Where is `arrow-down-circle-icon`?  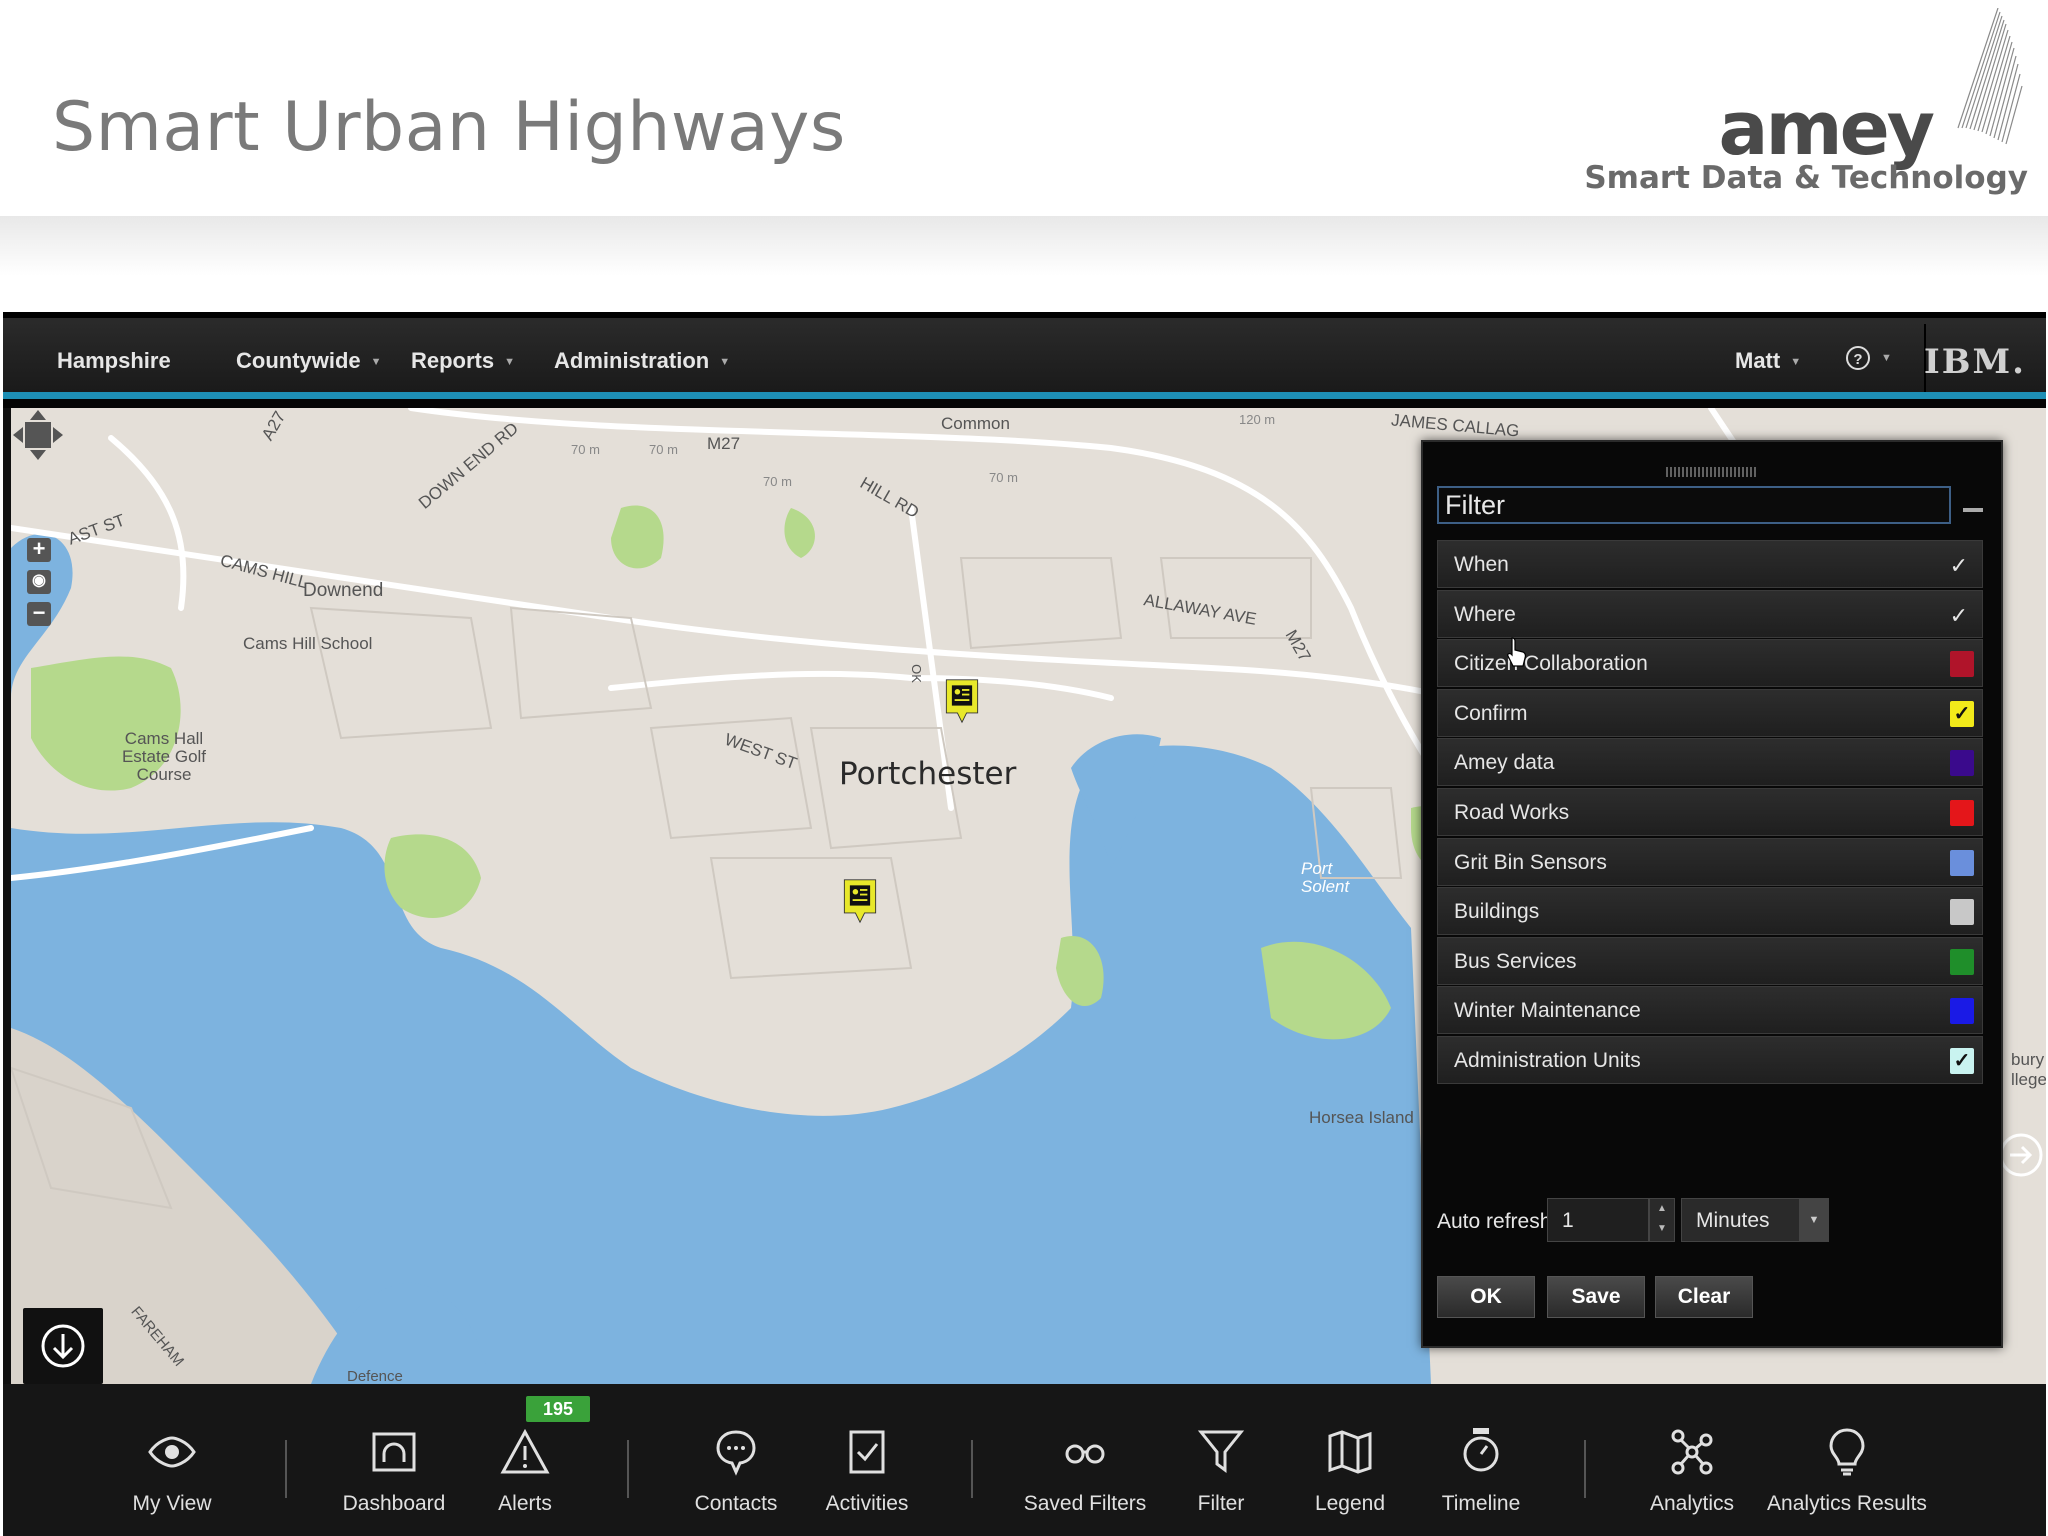
arrow-down-circle-icon is located at coordinates (63, 1346).